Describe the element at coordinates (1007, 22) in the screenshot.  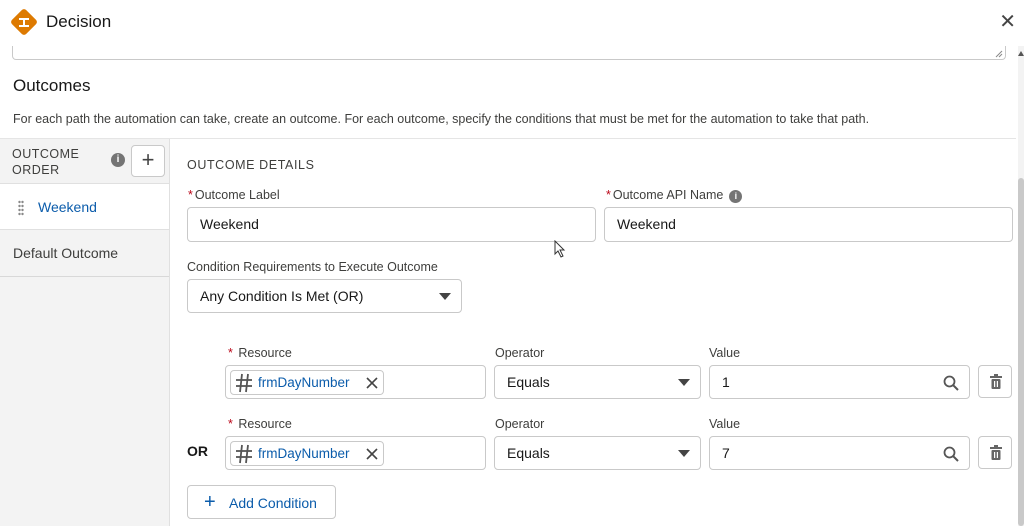
I see `close-icon: ✕` at that location.